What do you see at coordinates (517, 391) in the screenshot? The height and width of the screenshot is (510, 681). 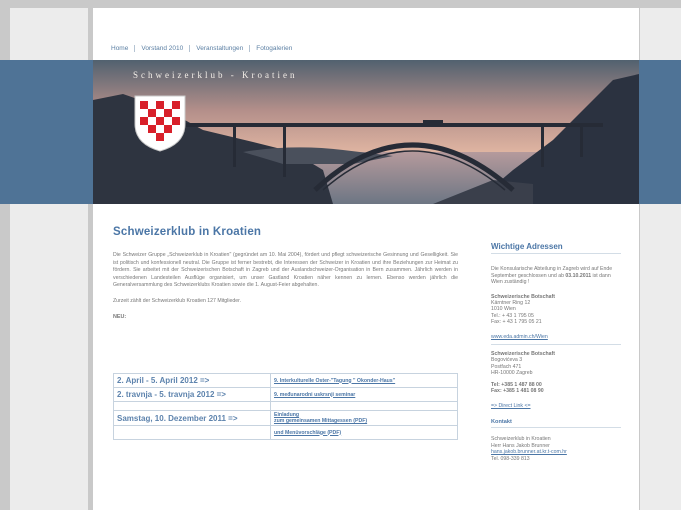 I see `fax-line: Fax: +385 1 481 08 90` at bounding box center [517, 391].